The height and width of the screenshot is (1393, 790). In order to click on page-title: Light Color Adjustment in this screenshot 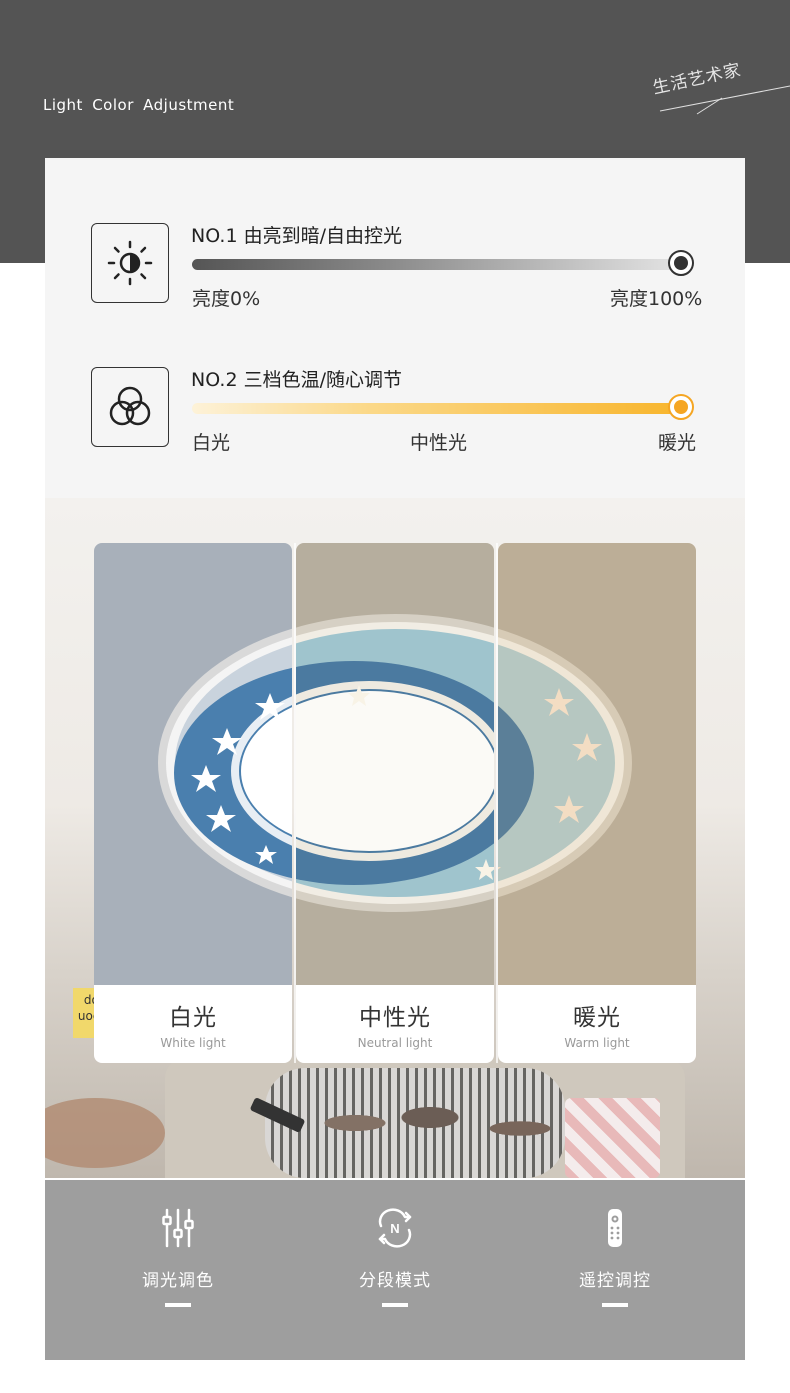, I will do `click(139, 105)`.